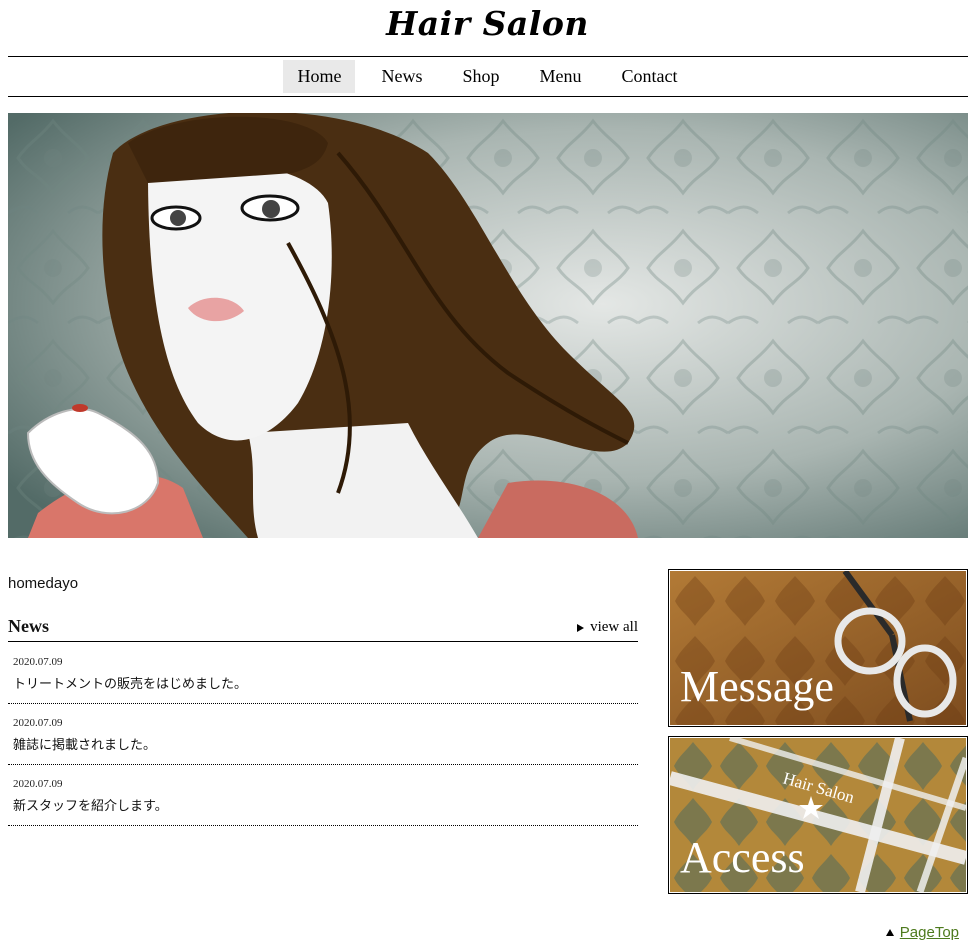 The height and width of the screenshot is (941, 975). What do you see at coordinates (130, 684) in the screenshot?
I see `news-text: トリートメントの販売をはじめました。` at bounding box center [130, 684].